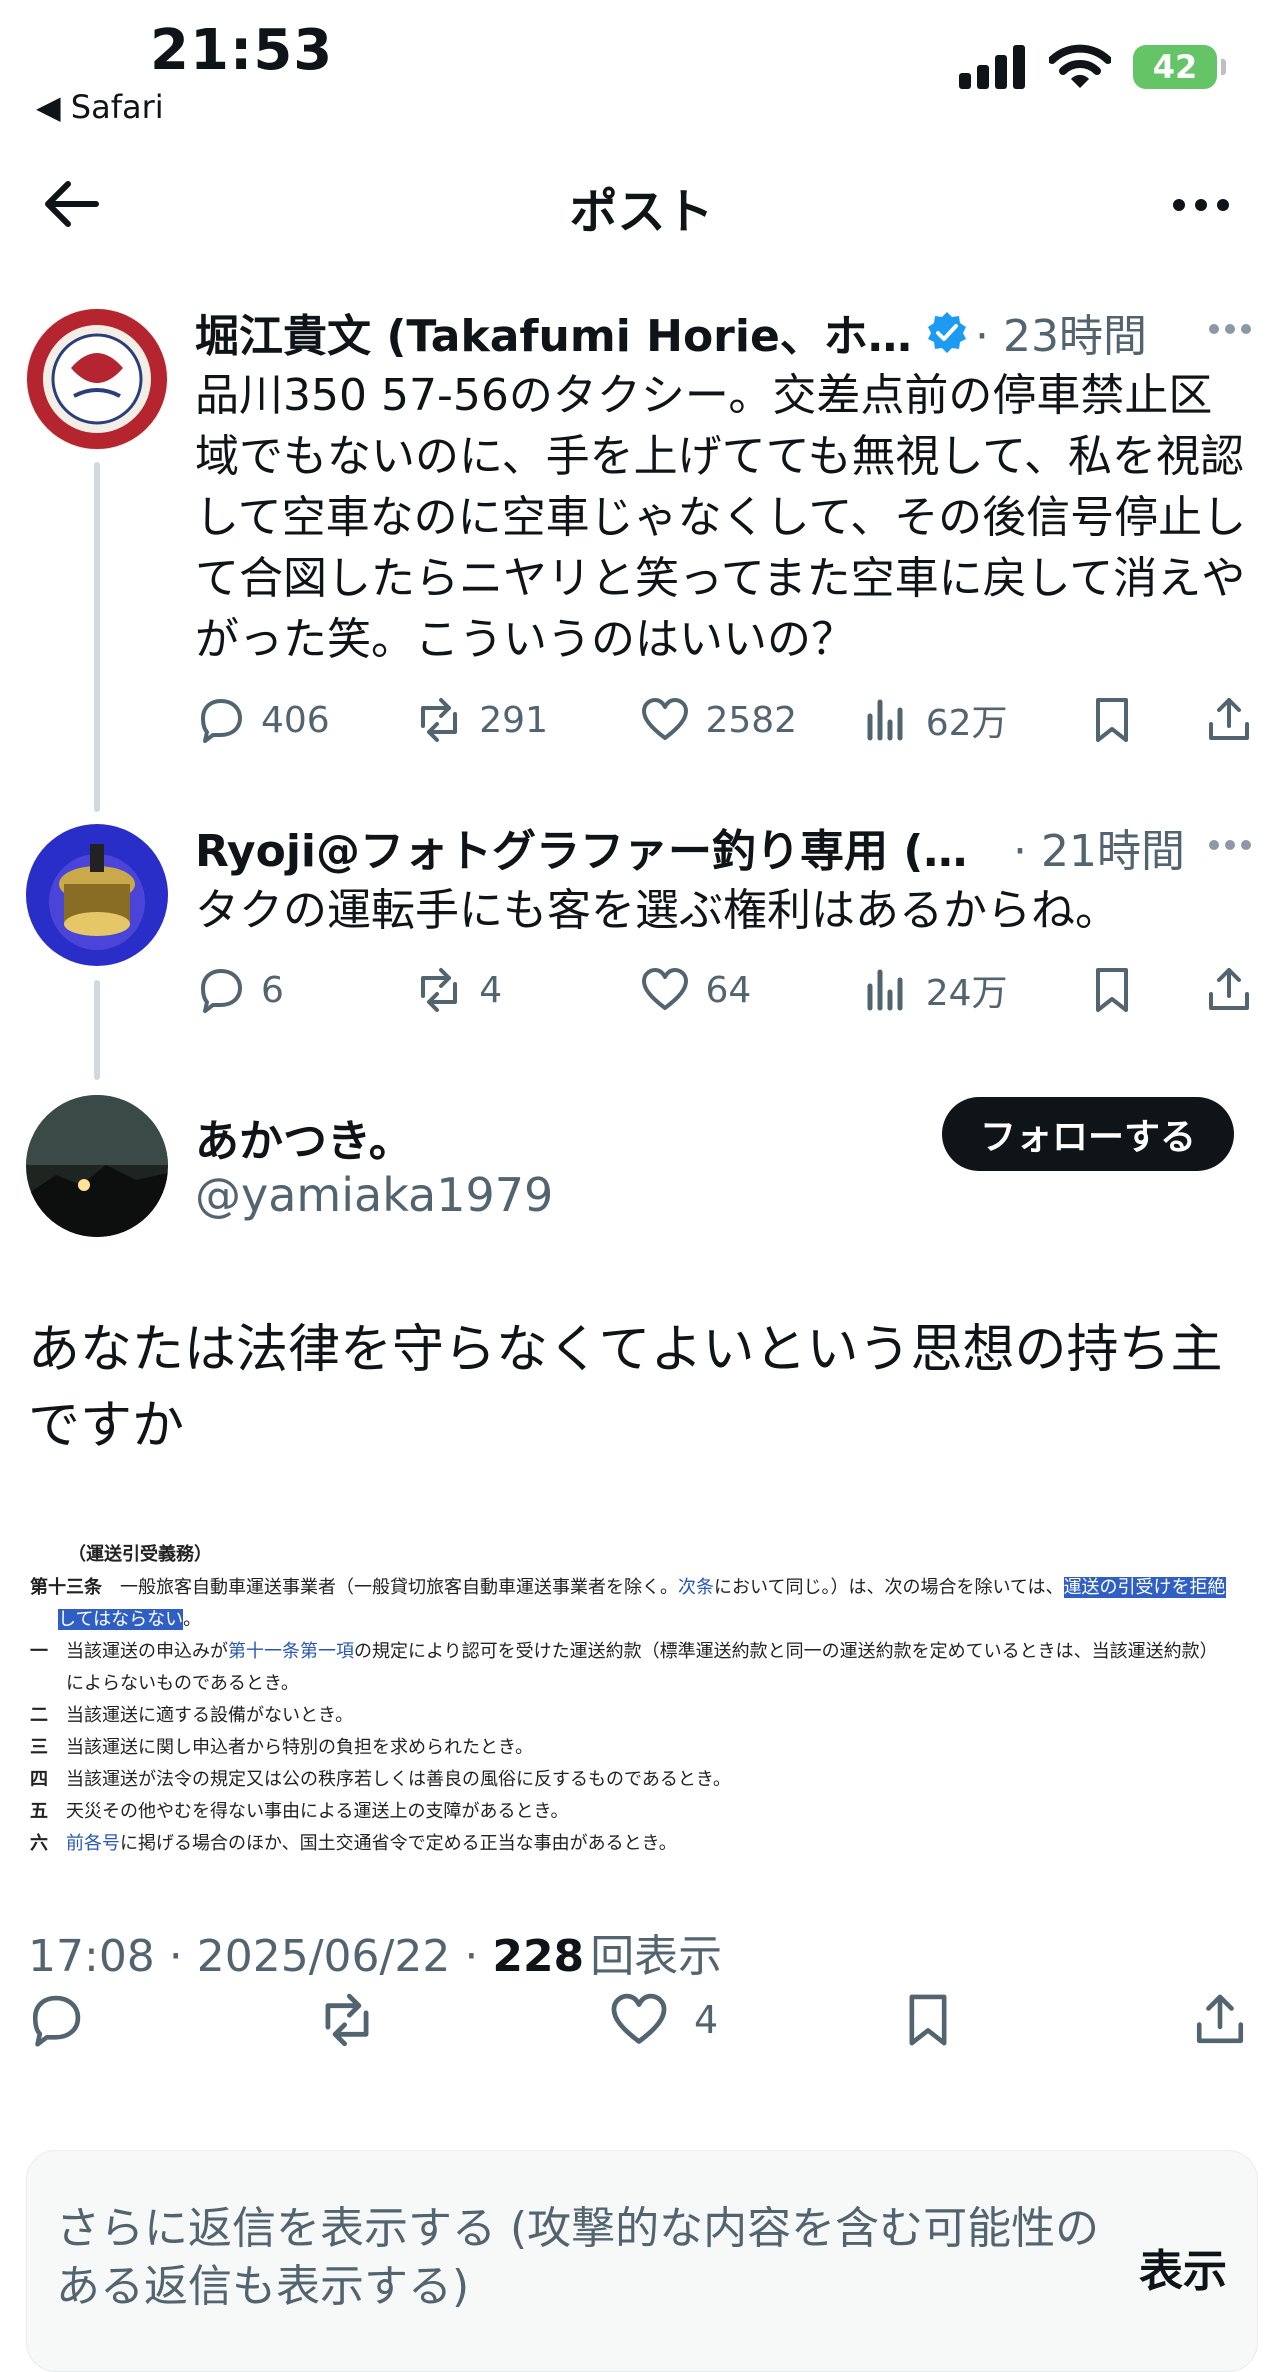 Image resolution: width=1283 pixels, height=2372 pixels. What do you see at coordinates (100, 107) in the screenshot?
I see `back-to-safari-link: ◀ Safari` at bounding box center [100, 107].